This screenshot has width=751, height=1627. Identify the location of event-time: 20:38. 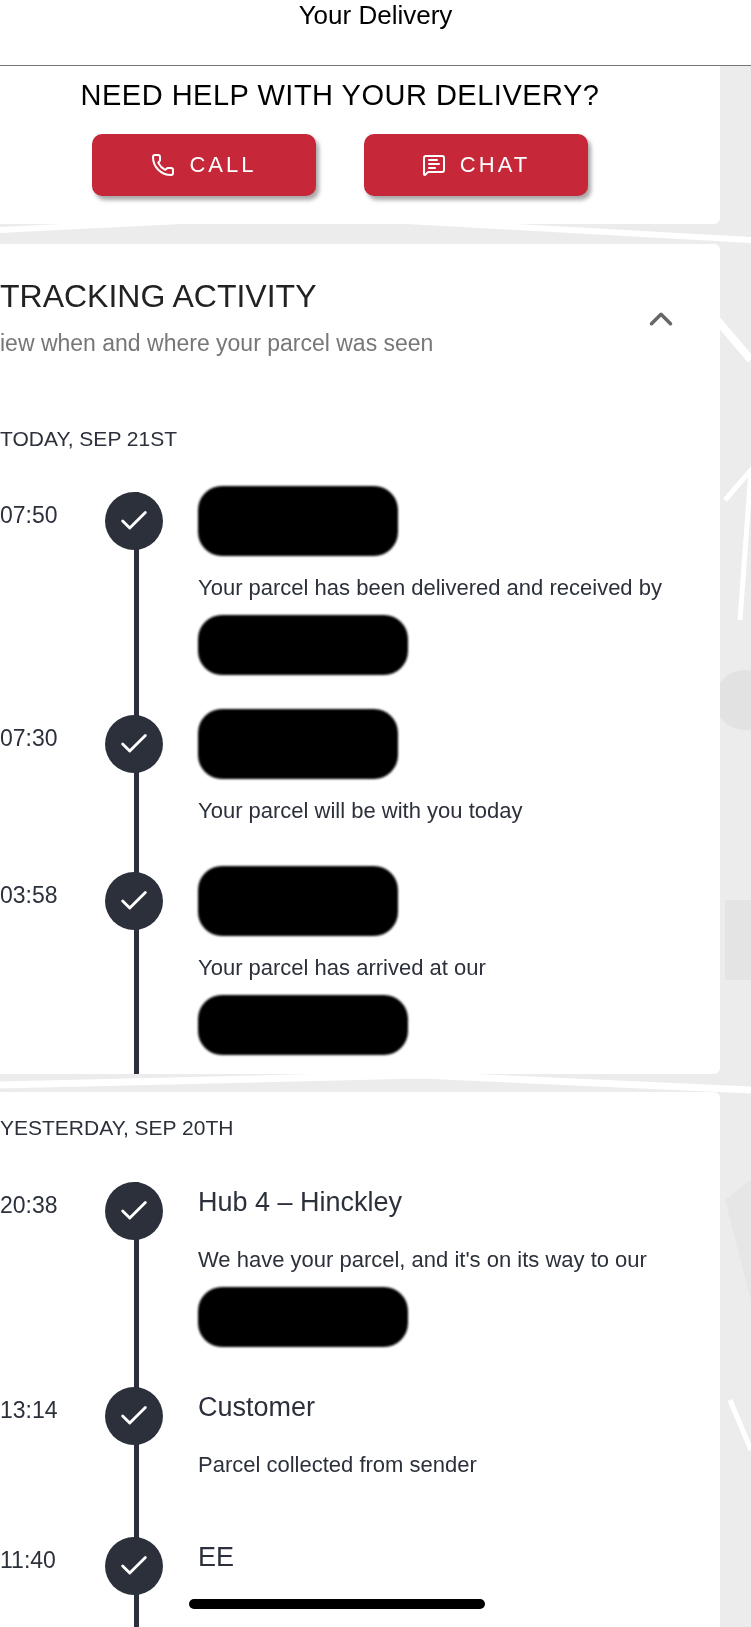
(29, 1204).